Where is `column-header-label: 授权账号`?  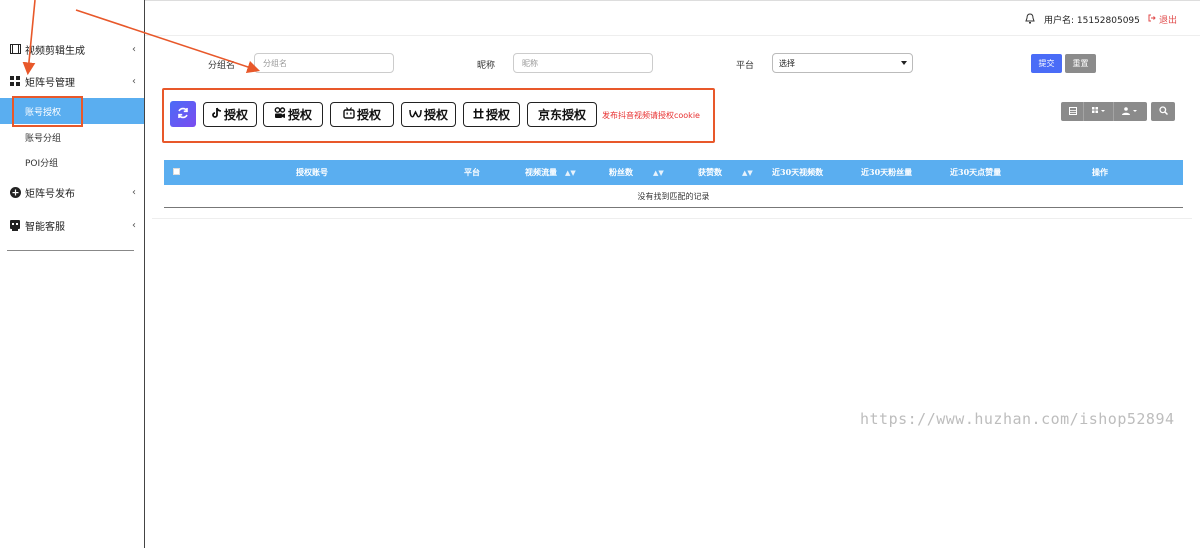 column-header-label: 授权账号 is located at coordinates (312, 172).